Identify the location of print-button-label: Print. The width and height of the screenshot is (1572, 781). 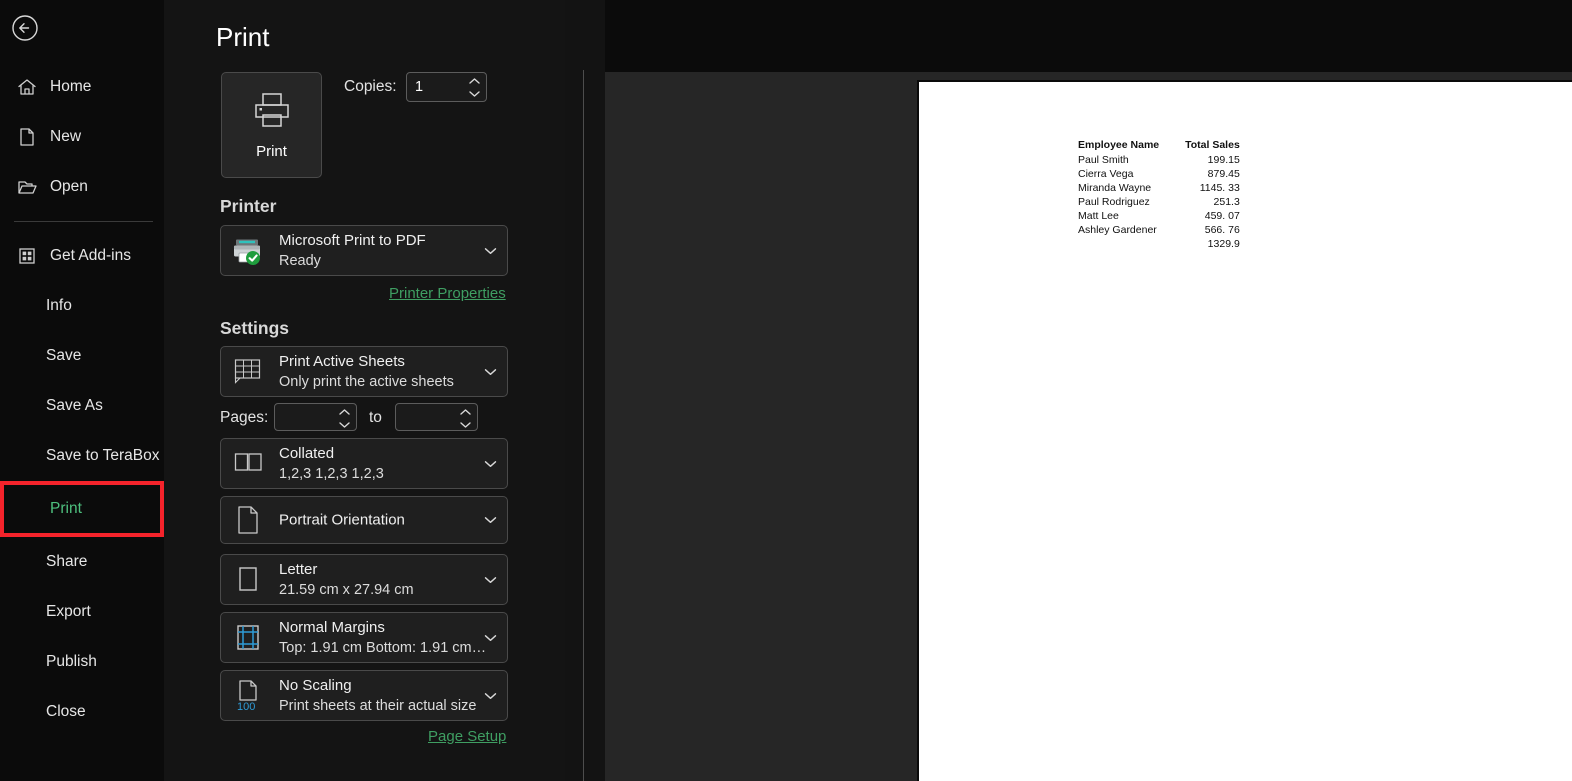
(271, 151).